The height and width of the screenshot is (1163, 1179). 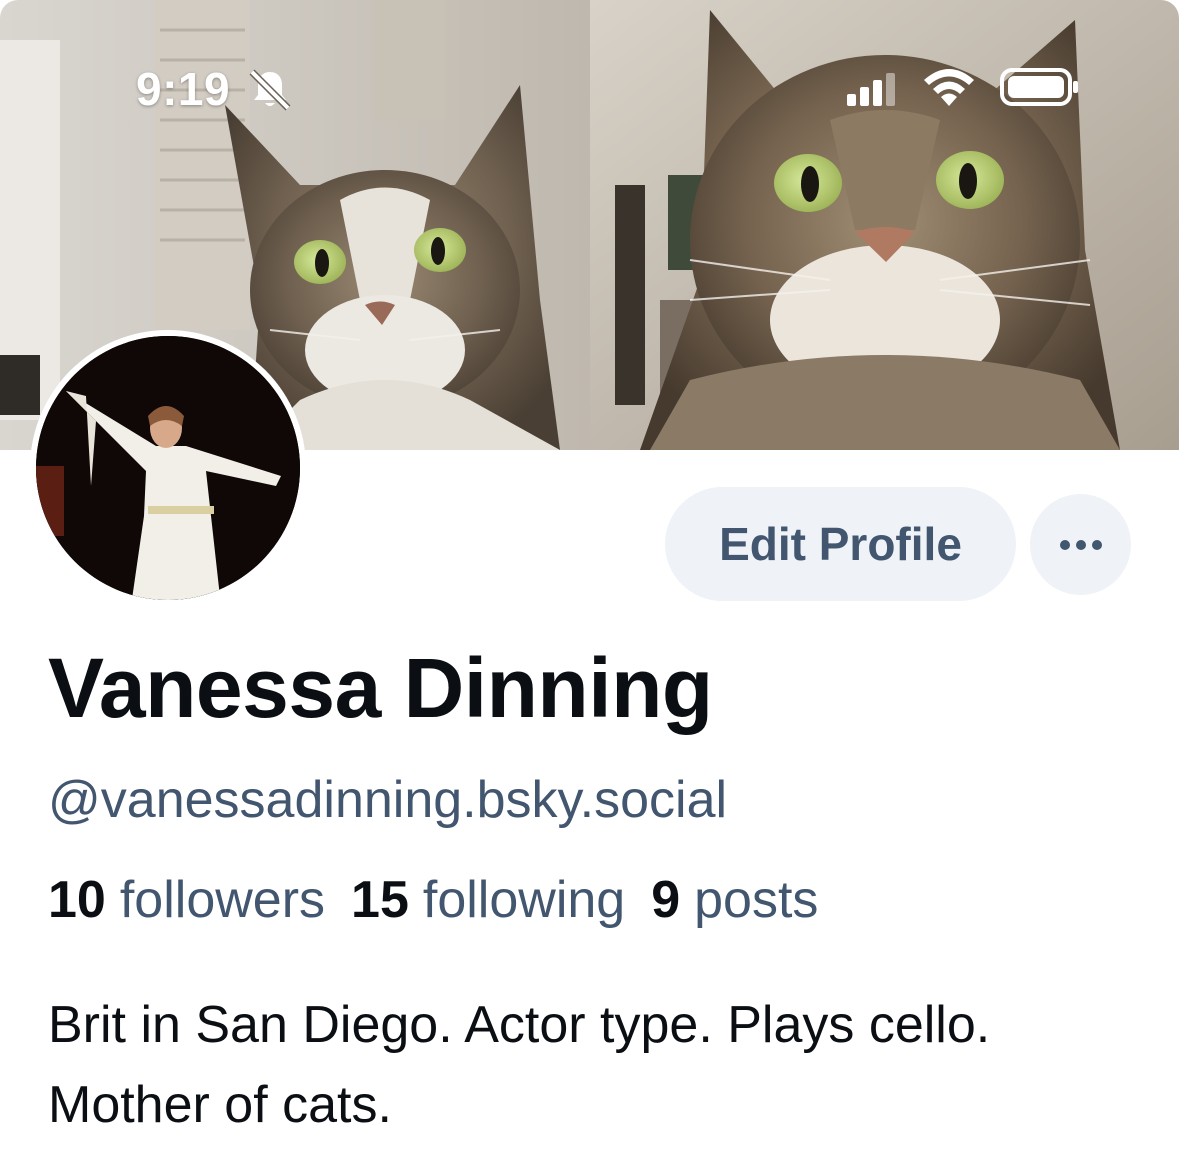 I want to click on cellular-signal-icon, so click(x=871, y=89).